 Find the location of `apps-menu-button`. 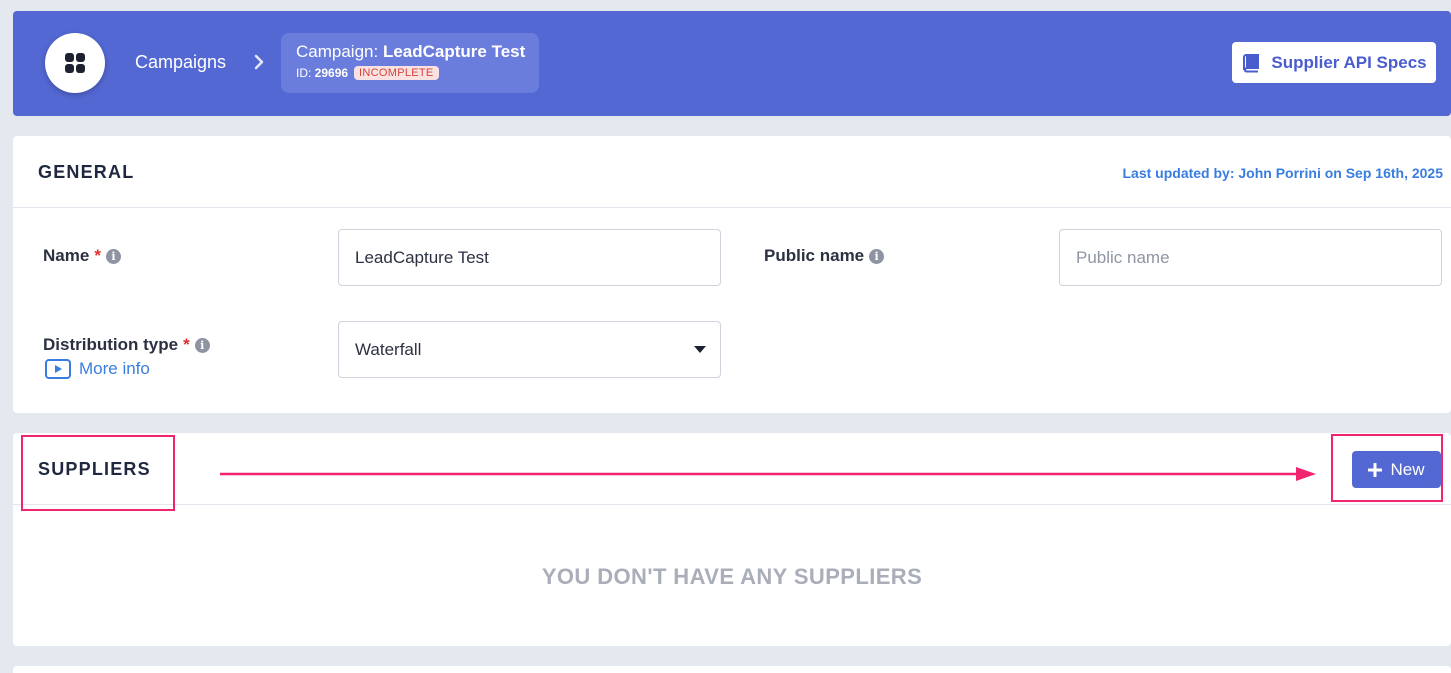

apps-menu-button is located at coordinates (75, 63).